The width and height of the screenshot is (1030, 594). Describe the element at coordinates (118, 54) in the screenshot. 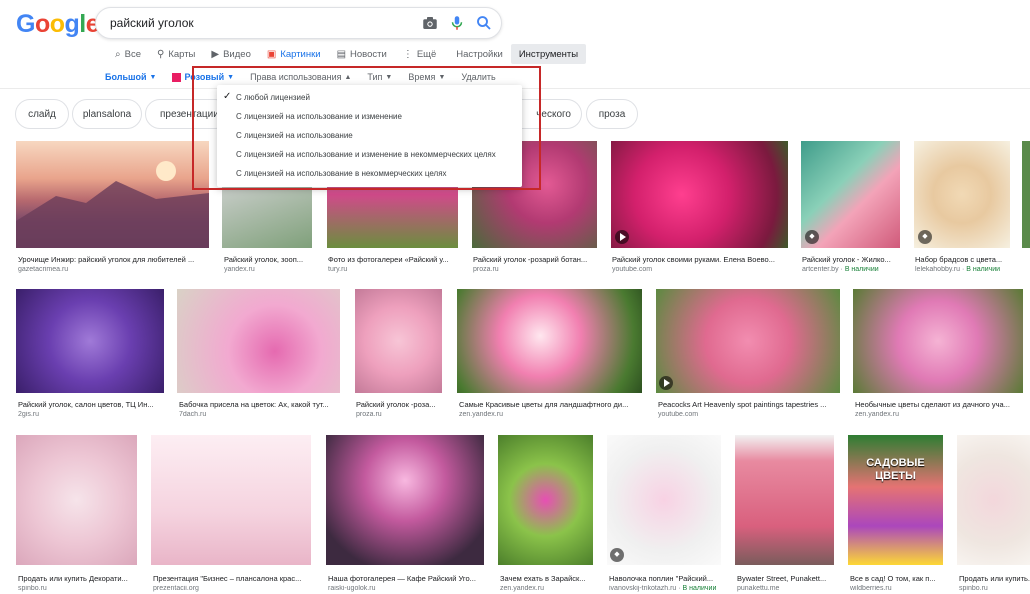

I see `search-icon: ⌕` at that location.